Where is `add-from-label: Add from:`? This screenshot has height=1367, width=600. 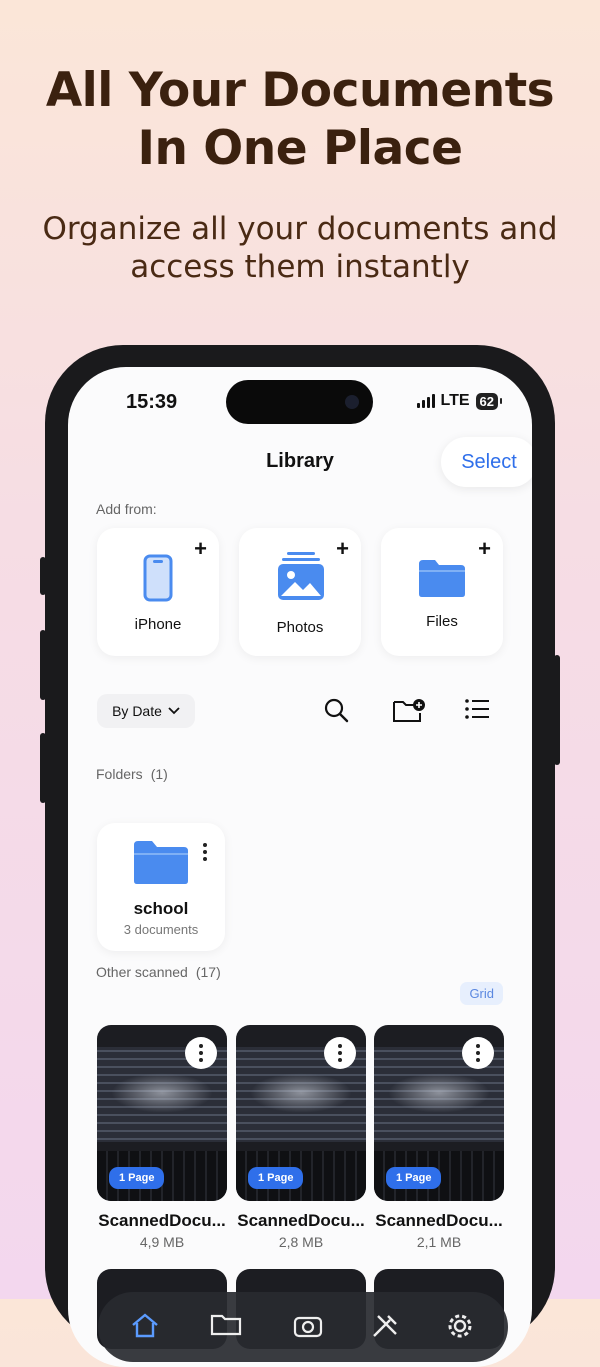 add-from-label: Add from: is located at coordinates (126, 509).